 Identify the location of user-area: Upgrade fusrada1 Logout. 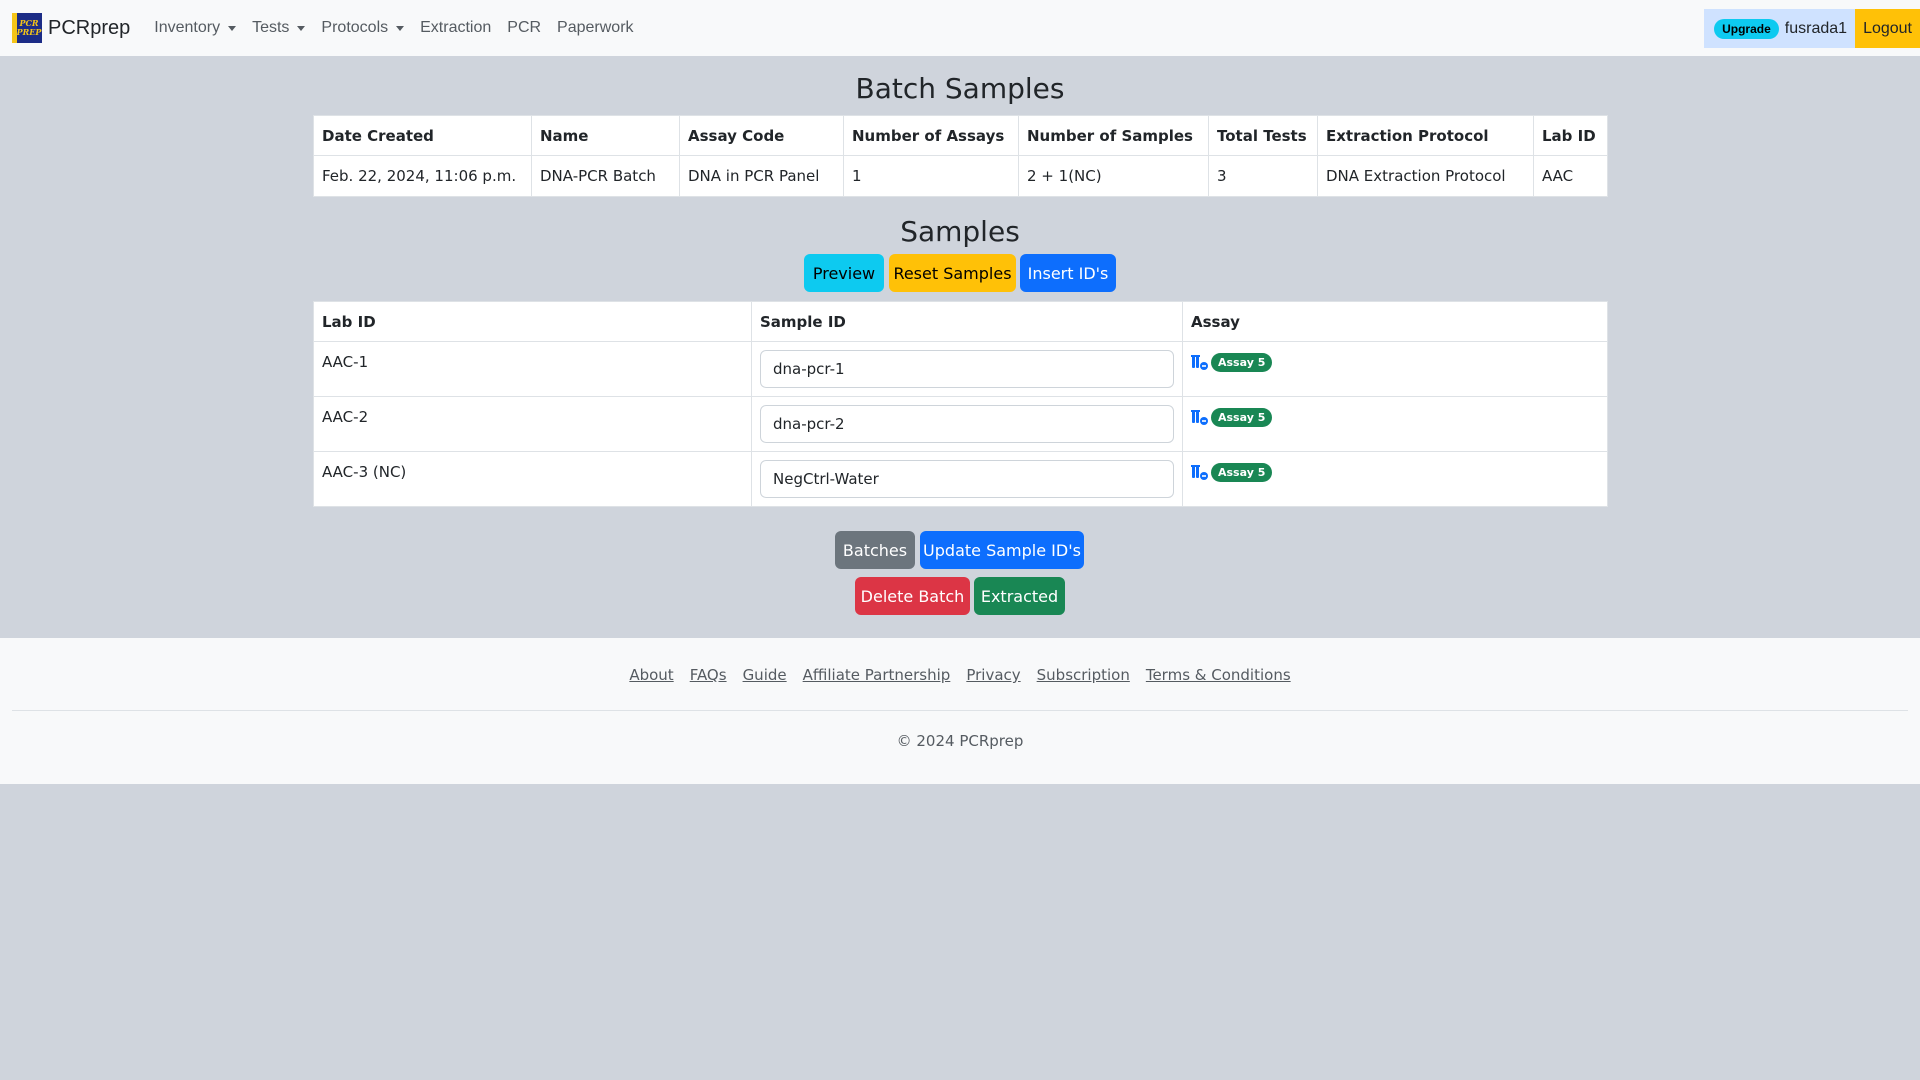
(1812, 28).